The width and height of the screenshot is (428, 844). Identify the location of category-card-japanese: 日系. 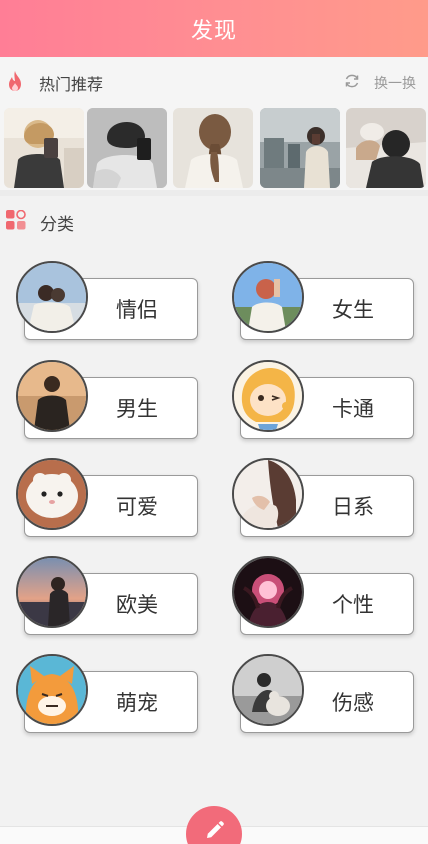
(329, 493).